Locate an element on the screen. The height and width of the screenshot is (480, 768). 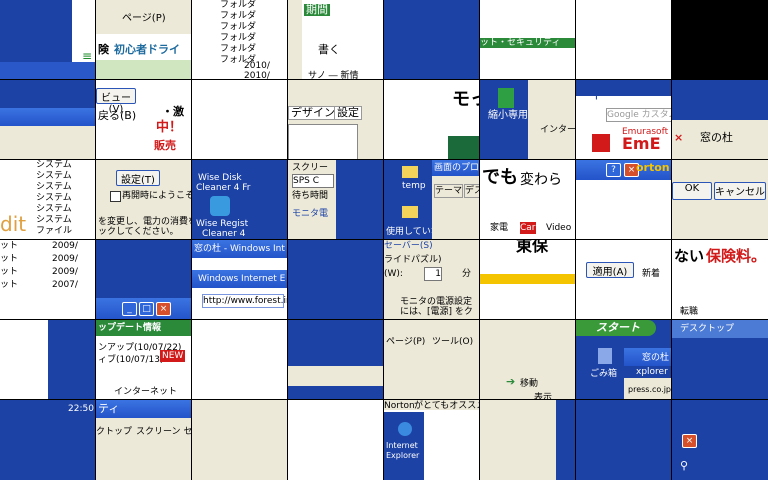
puzzle-tile: _ □ × is located at coordinates (144, 280).